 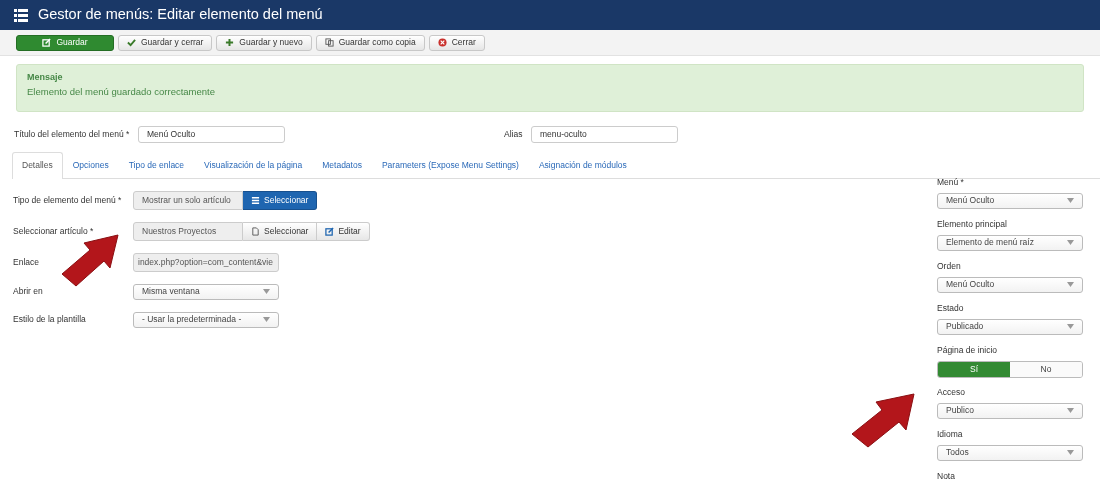 What do you see at coordinates (1010, 326) in the screenshot?
I see `select-dropdown: Publicado` at bounding box center [1010, 326].